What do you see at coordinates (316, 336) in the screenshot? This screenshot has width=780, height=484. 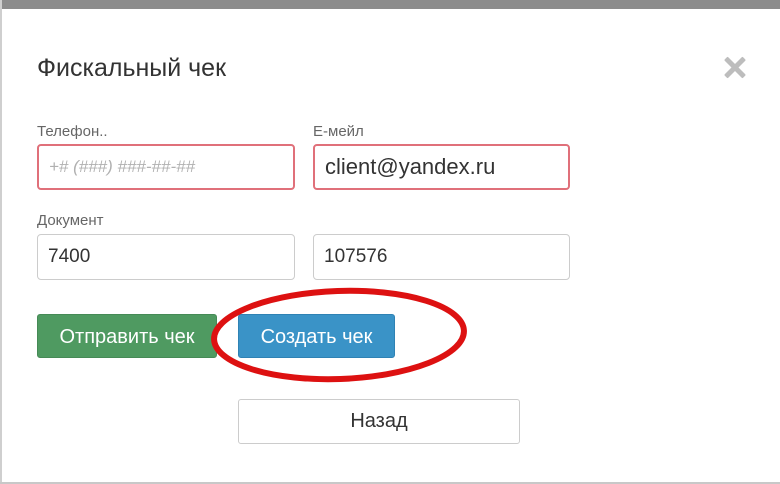 I see `create-receipt-button: Создать чек` at bounding box center [316, 336].